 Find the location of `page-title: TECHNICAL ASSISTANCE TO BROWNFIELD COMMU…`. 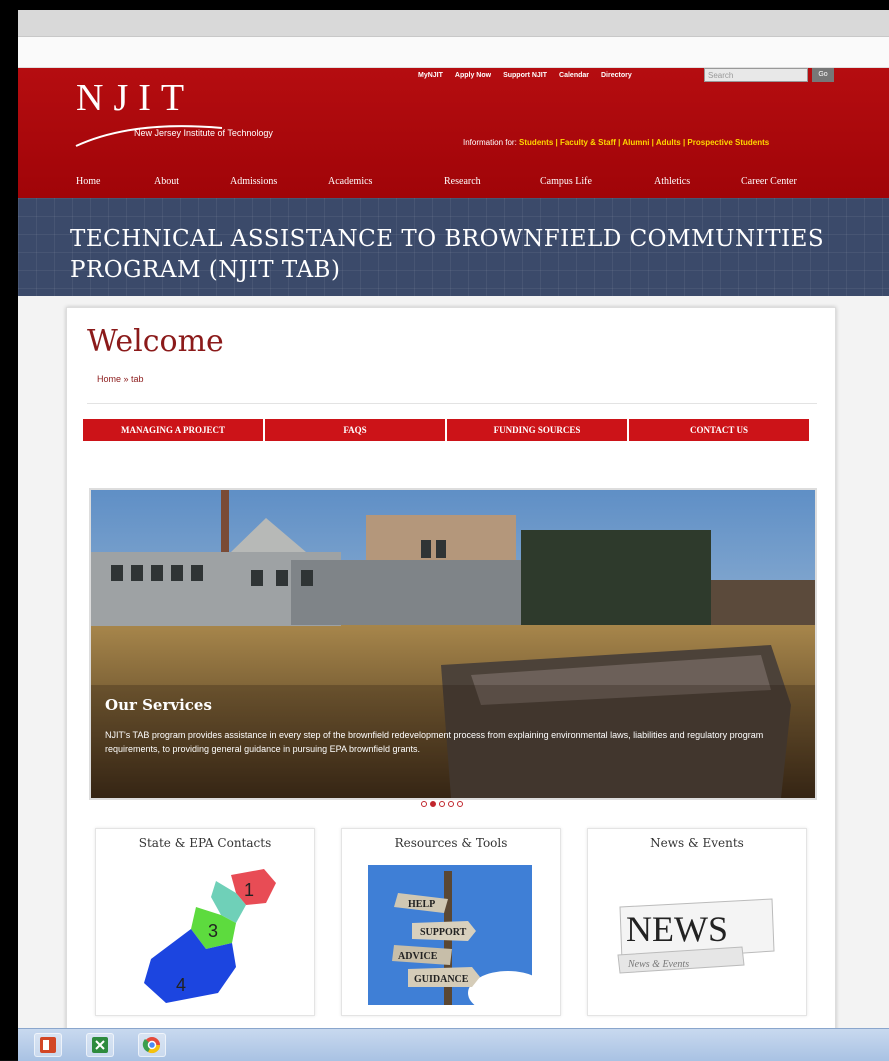

page-title: TECHNICAL ASSISTANCE TO BROWNFIELD COMMU… is located at coordinates (447, 254).